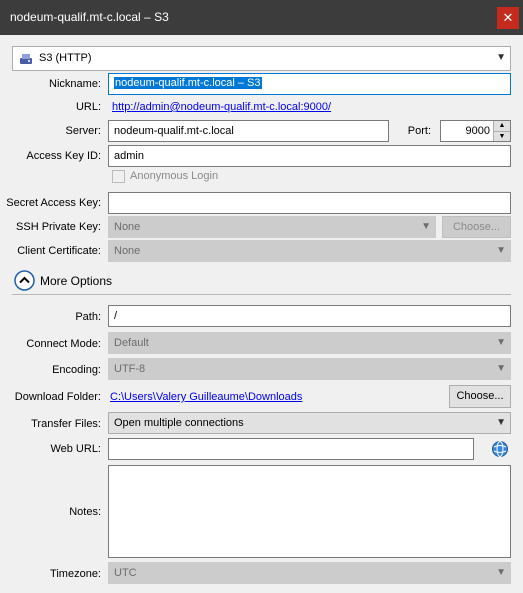 The height and width of the screenshot is (593, 523). Describe the element at coordinates (501, 136) in the screenshot. I see `port-stepper-down: ▼` at that location.